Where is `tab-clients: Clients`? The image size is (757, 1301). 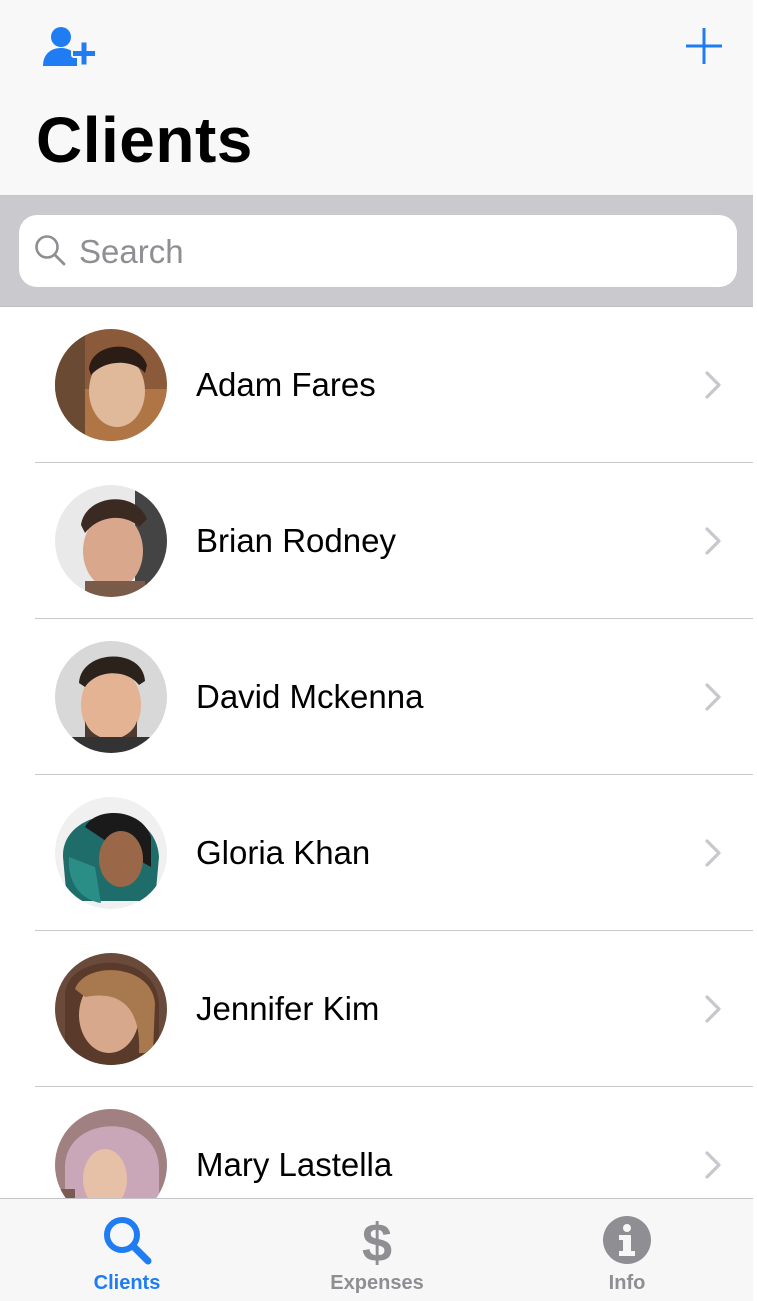
tab-clients: Clients is located at coordinates (127, 1250).